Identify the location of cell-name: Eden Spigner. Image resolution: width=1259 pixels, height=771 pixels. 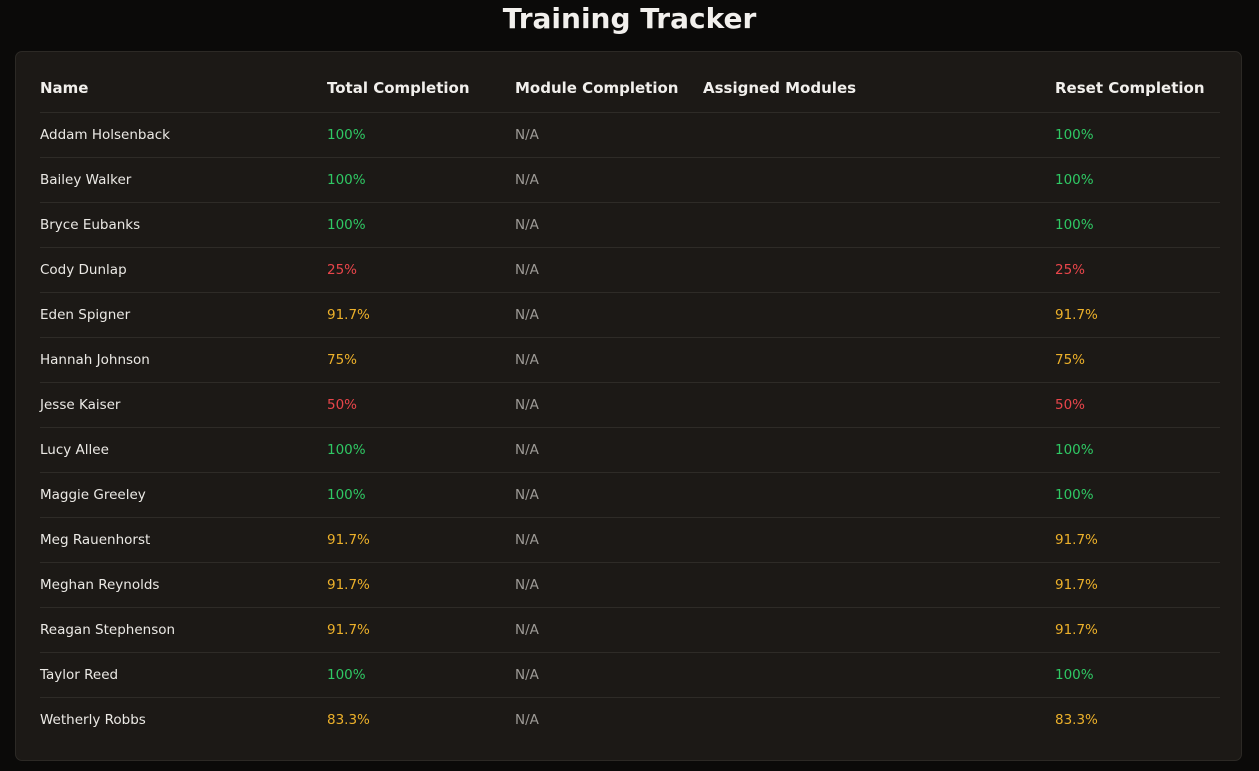
(183, 315).